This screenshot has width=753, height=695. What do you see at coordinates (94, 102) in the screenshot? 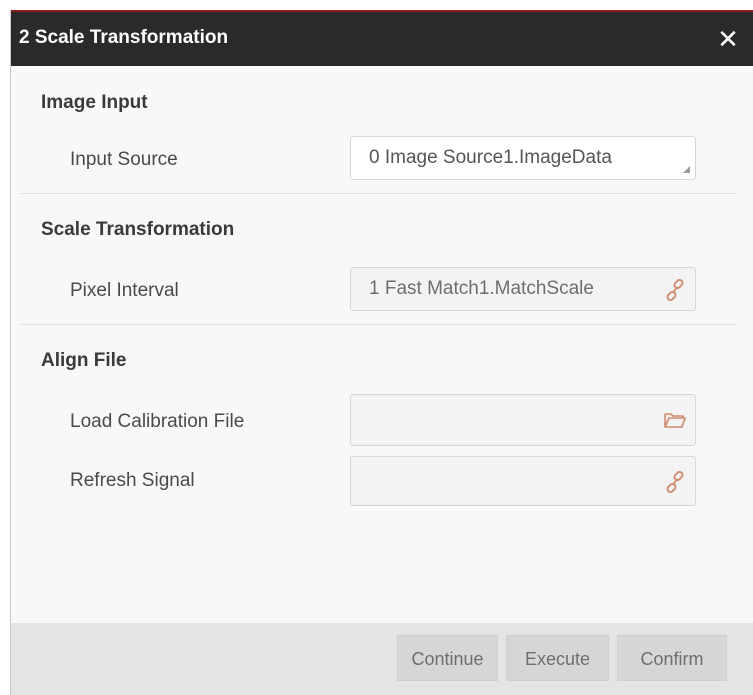
I see `section-title-image-input: Image Input` at bounding box center [94, 102].